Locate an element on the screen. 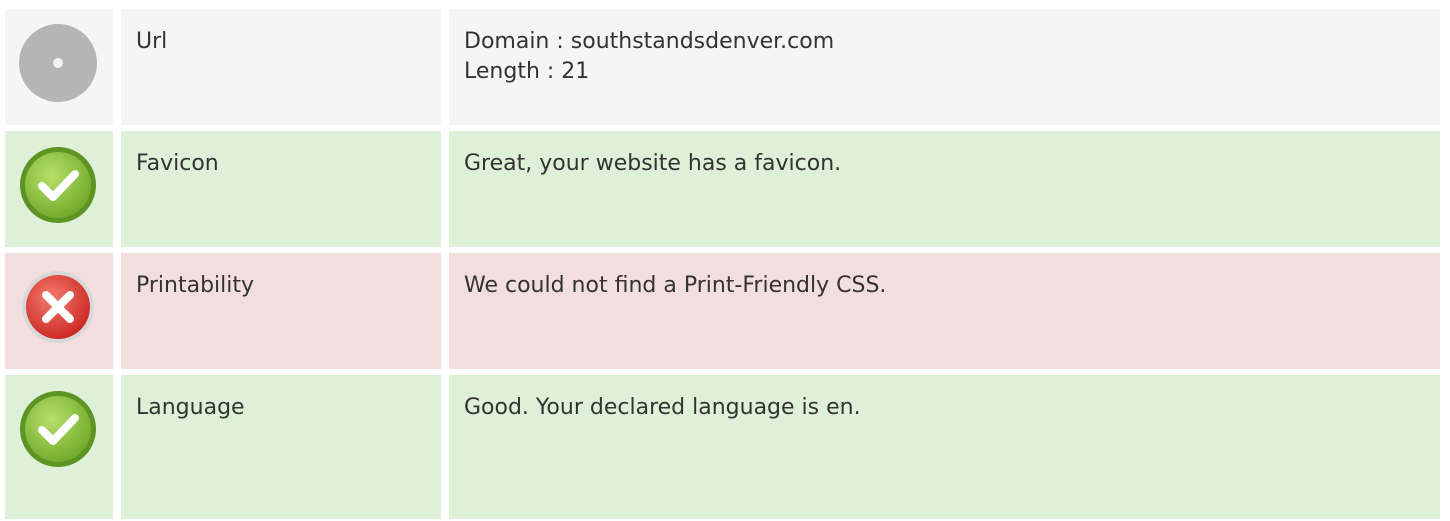 The height and width of the screenshot is (521, 1450). check-name-cell: Printability is located at coordinates (281, 311).